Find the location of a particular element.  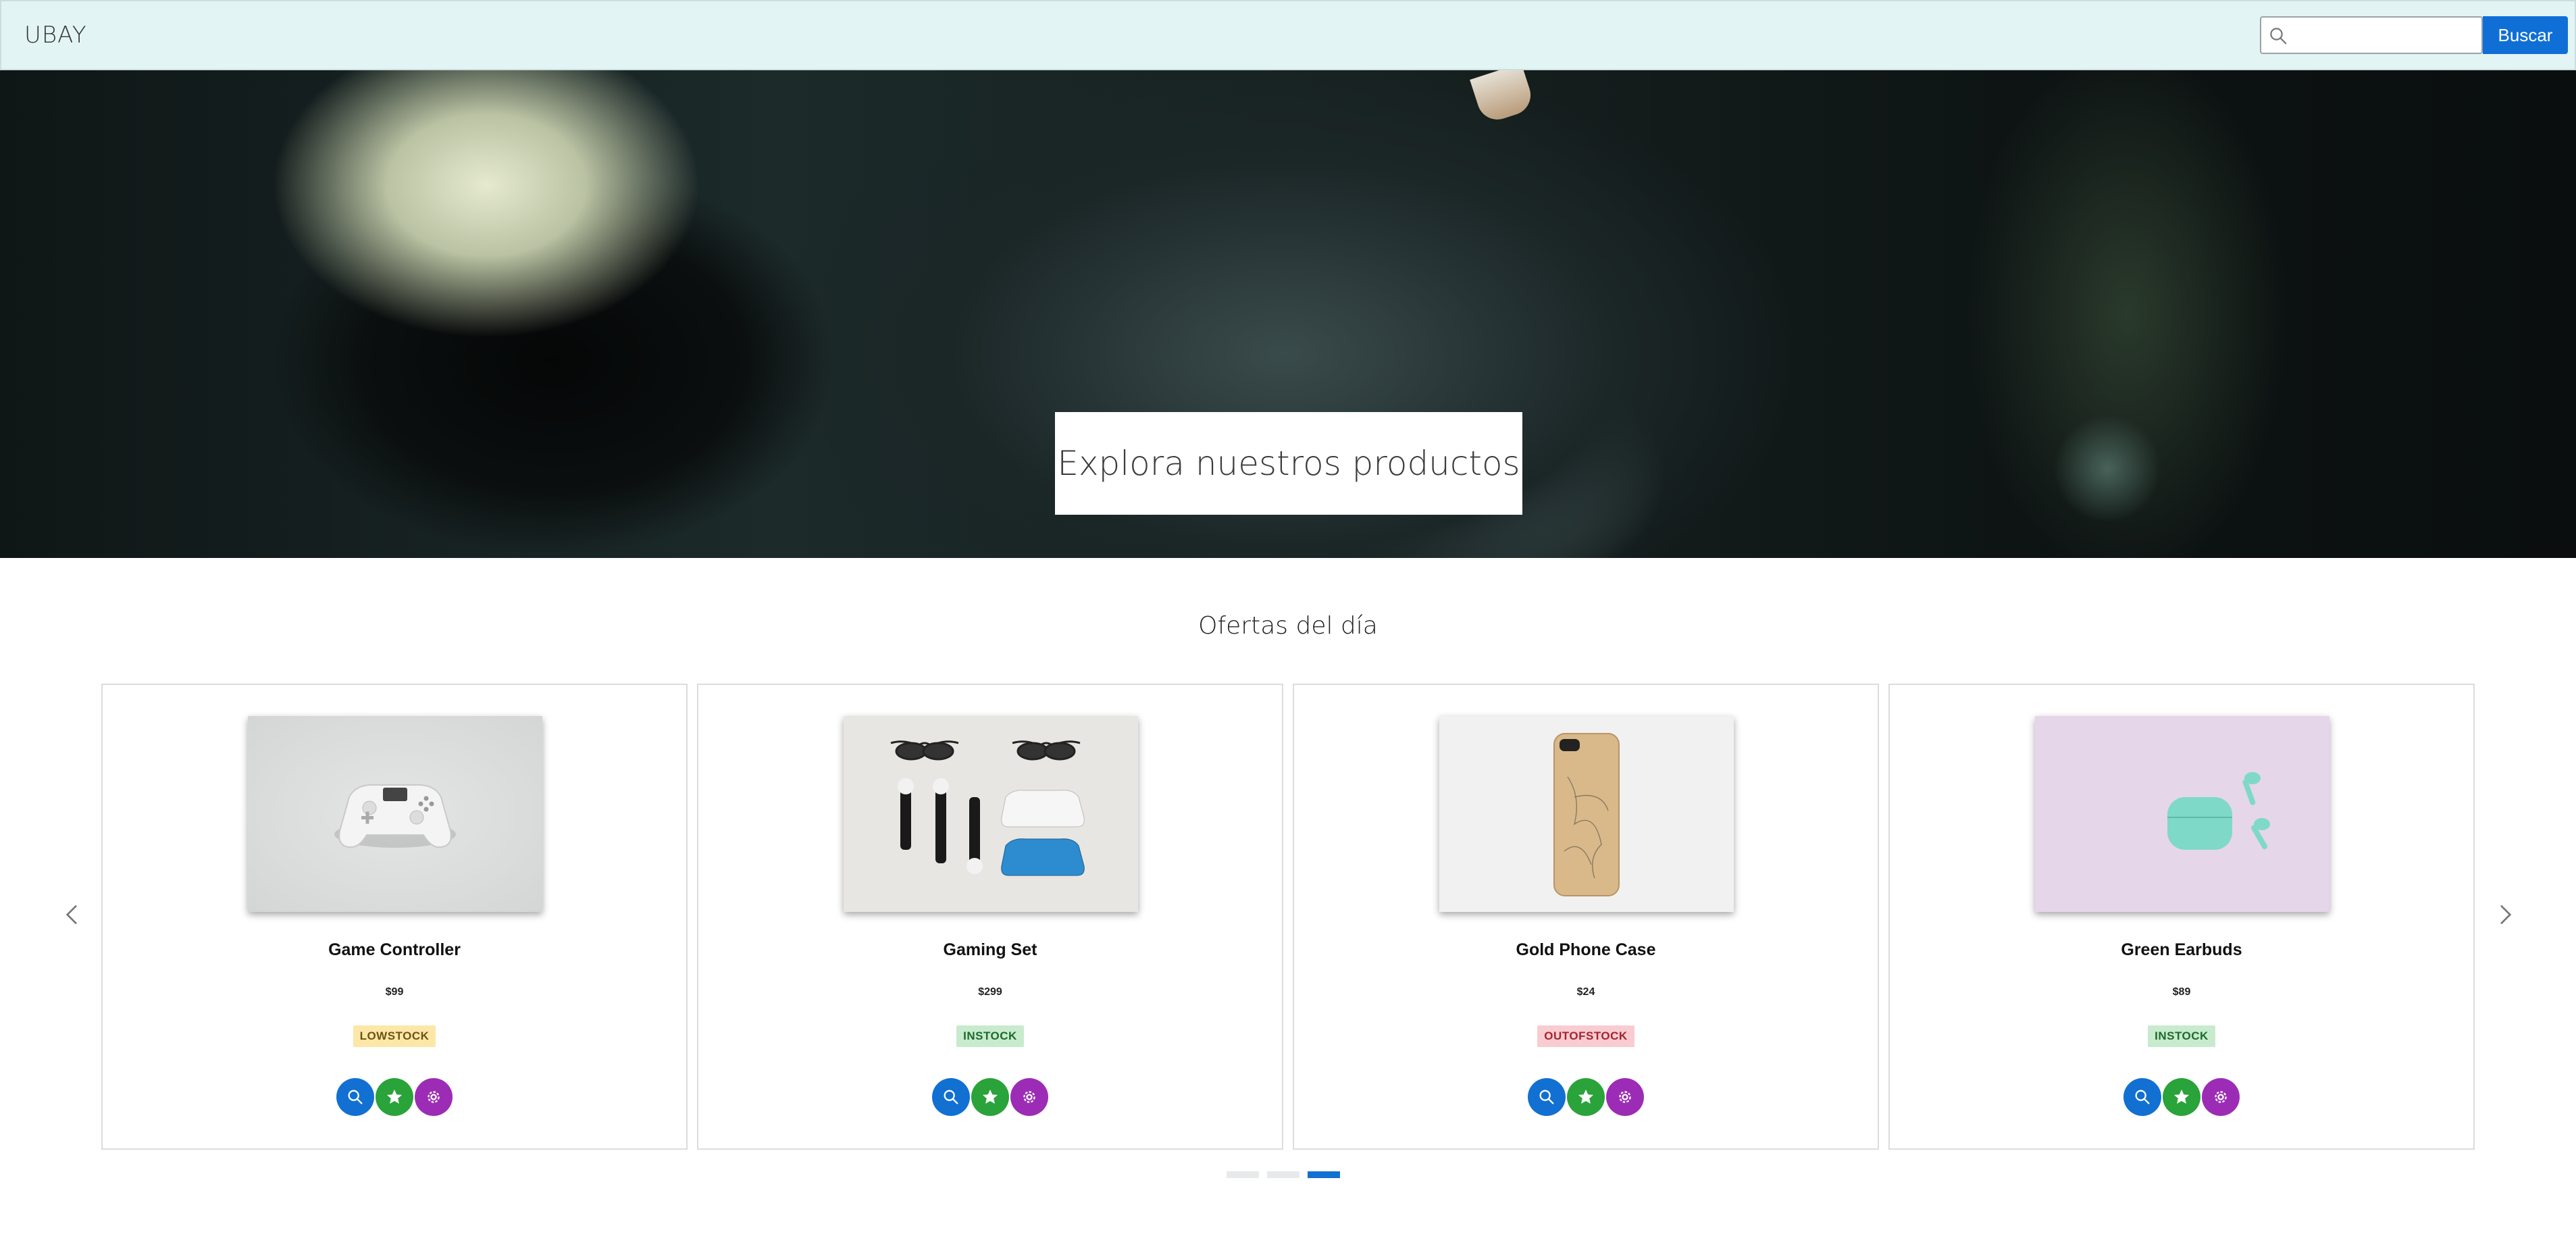

stock-badge: LOWSTOCK is located at coordinates (394, 1036).